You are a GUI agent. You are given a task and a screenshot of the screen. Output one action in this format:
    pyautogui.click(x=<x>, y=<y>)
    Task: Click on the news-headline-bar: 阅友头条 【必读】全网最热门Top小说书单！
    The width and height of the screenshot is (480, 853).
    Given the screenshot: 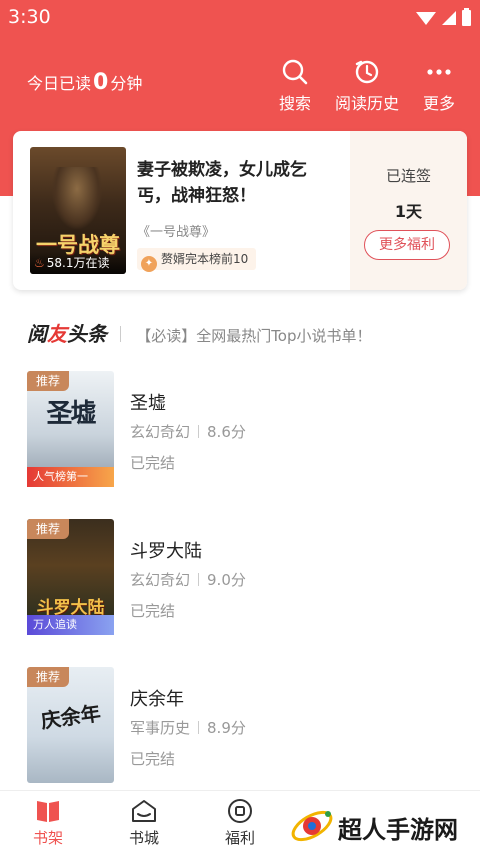 What is the action you would take?
    pyautogui.click(x=199, y=332)
    